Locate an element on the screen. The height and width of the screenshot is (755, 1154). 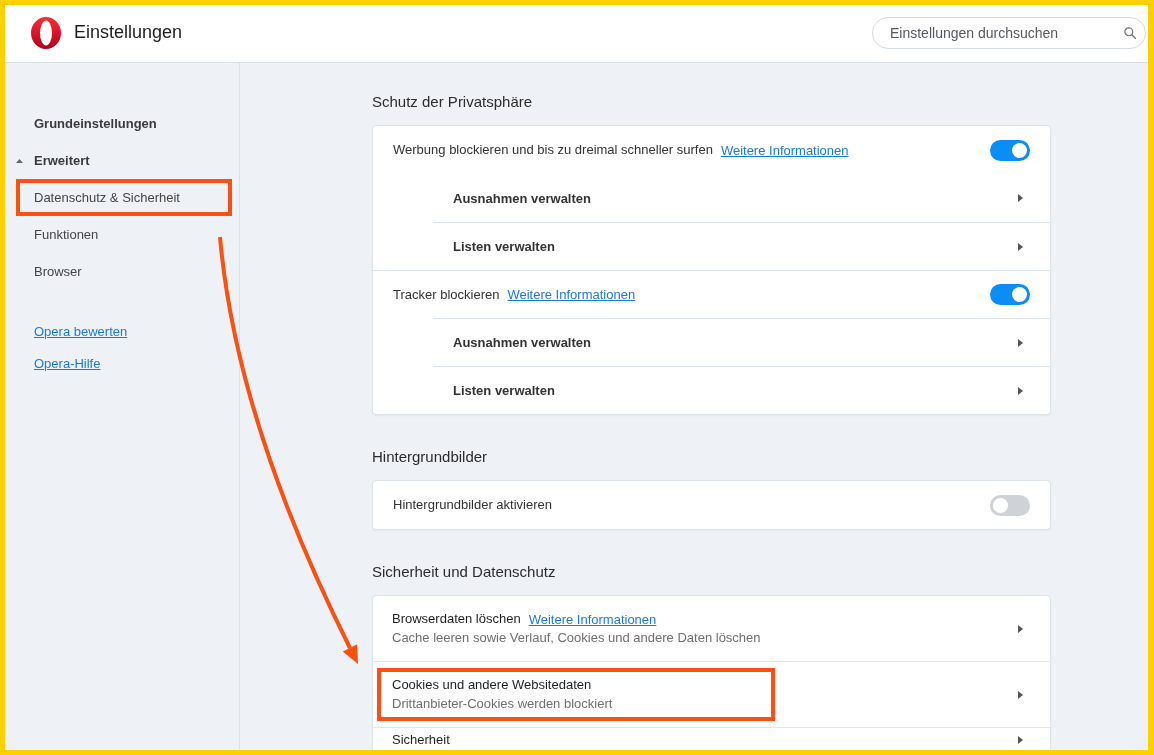
search-icon is located at coordinates (1130, 32).